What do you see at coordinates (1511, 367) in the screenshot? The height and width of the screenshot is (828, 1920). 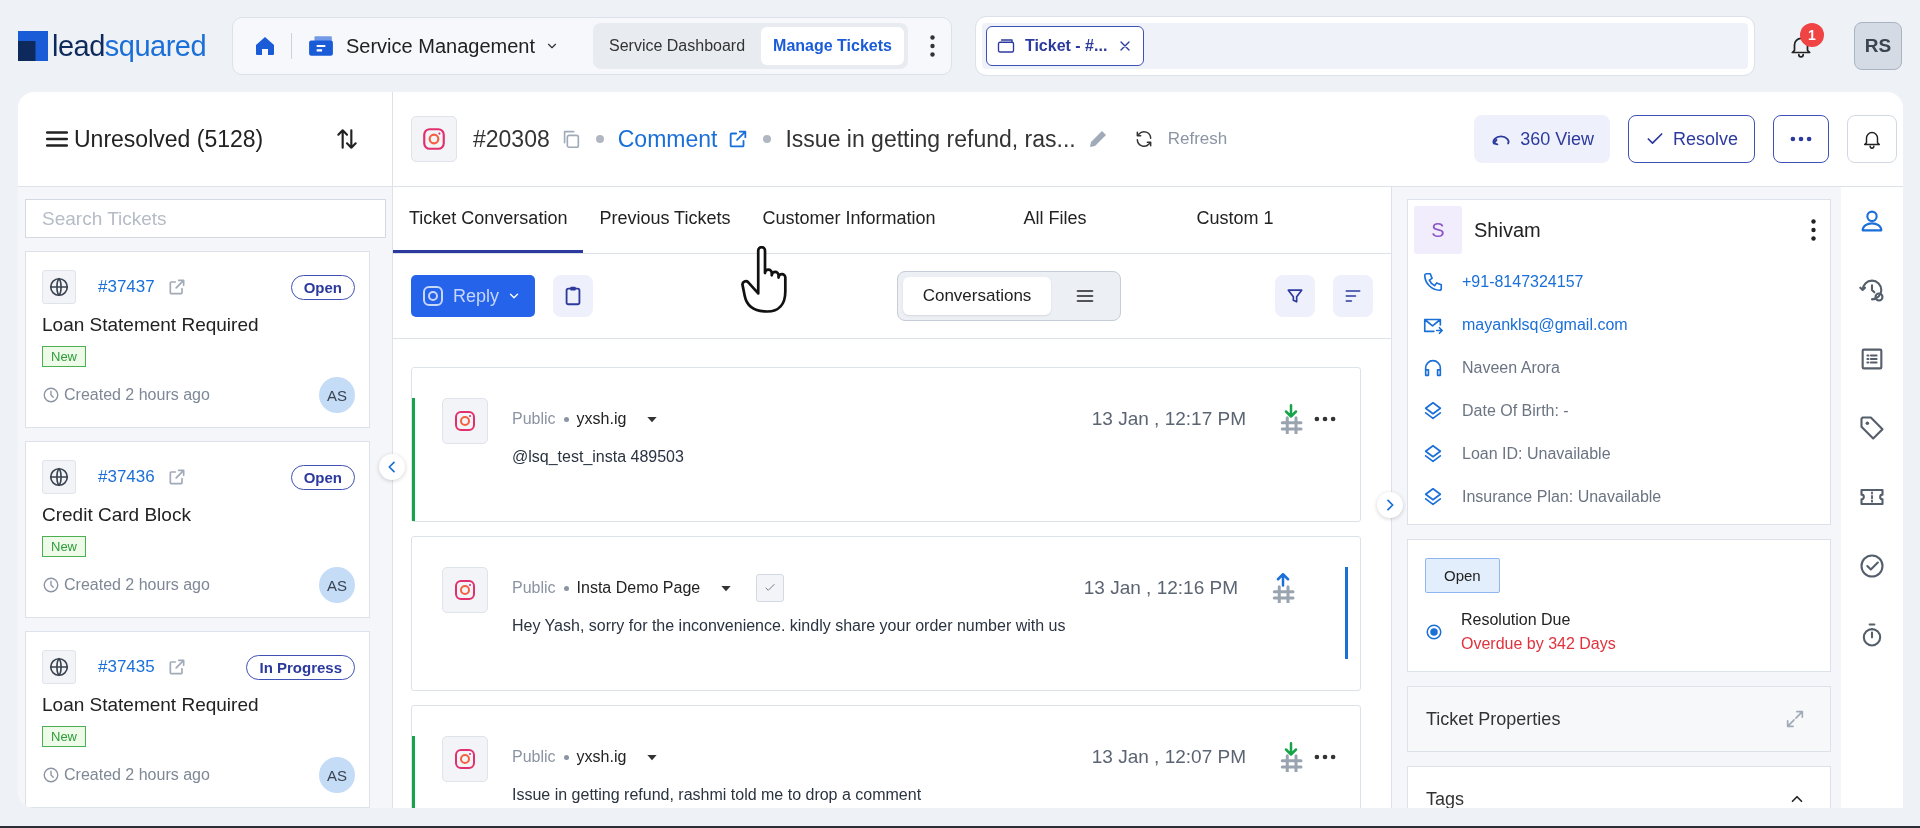 I see `contact-detail: Naveen Arora` at bounding box center [1511, 367].